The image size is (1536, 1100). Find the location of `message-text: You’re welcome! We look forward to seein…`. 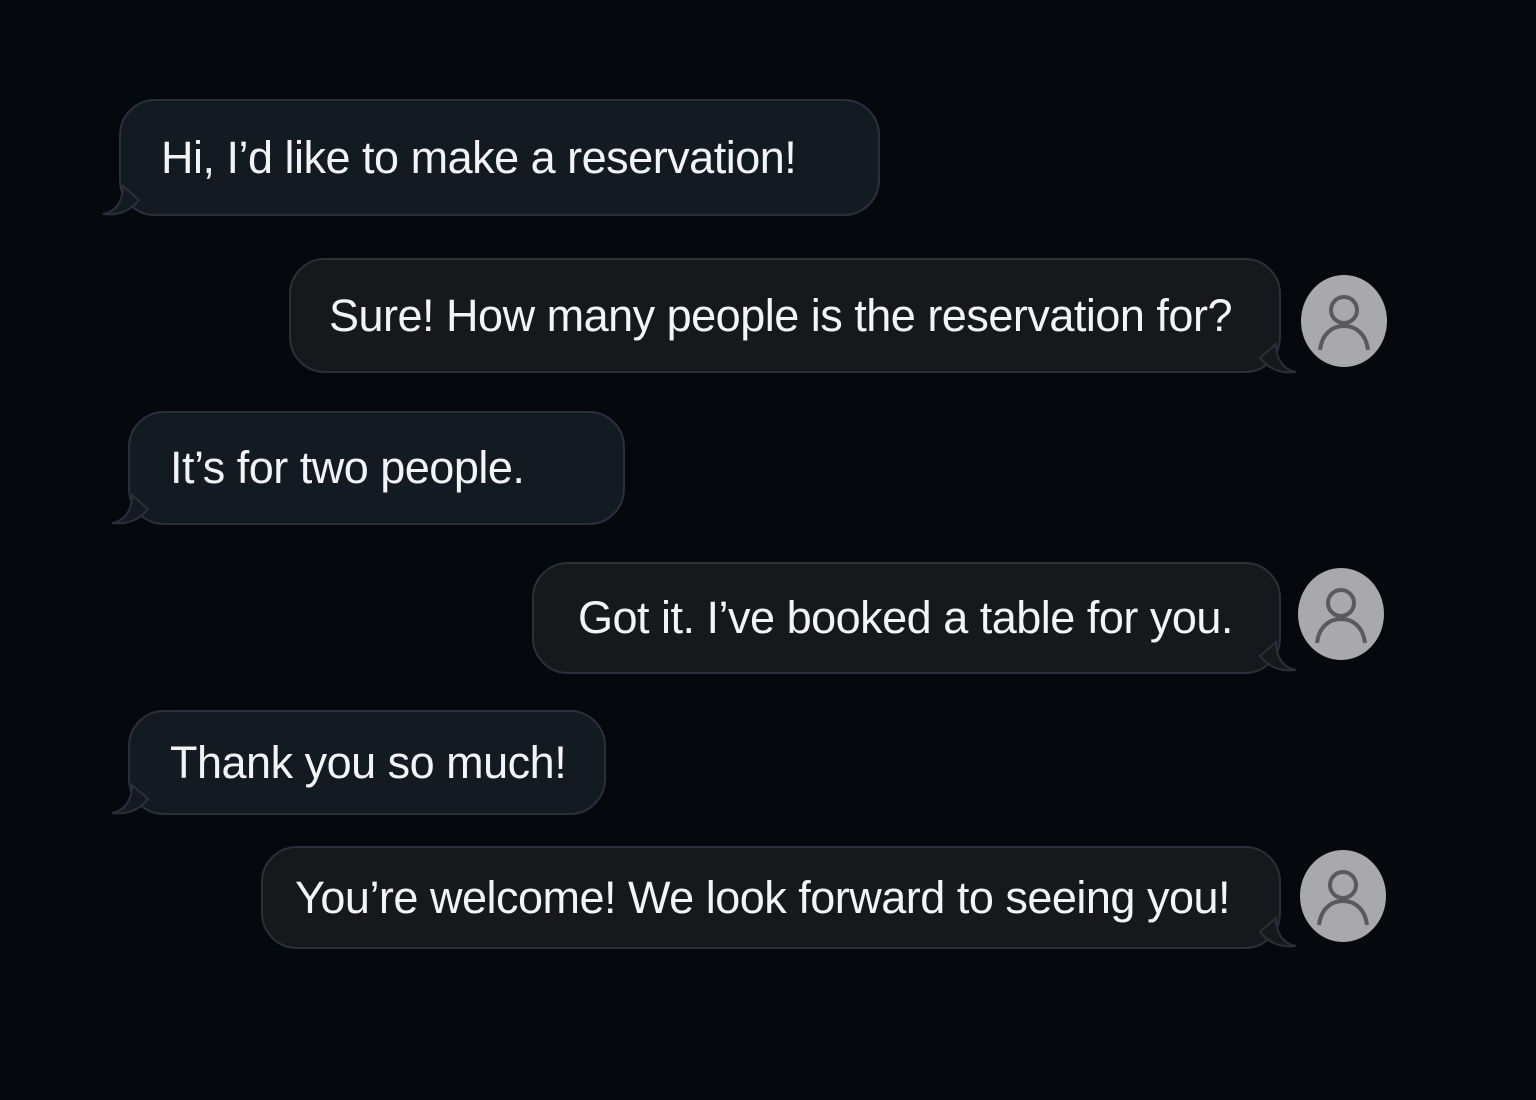

message-text: You’re welcome! We look forward to seein… is located at coordinates (763, 897).